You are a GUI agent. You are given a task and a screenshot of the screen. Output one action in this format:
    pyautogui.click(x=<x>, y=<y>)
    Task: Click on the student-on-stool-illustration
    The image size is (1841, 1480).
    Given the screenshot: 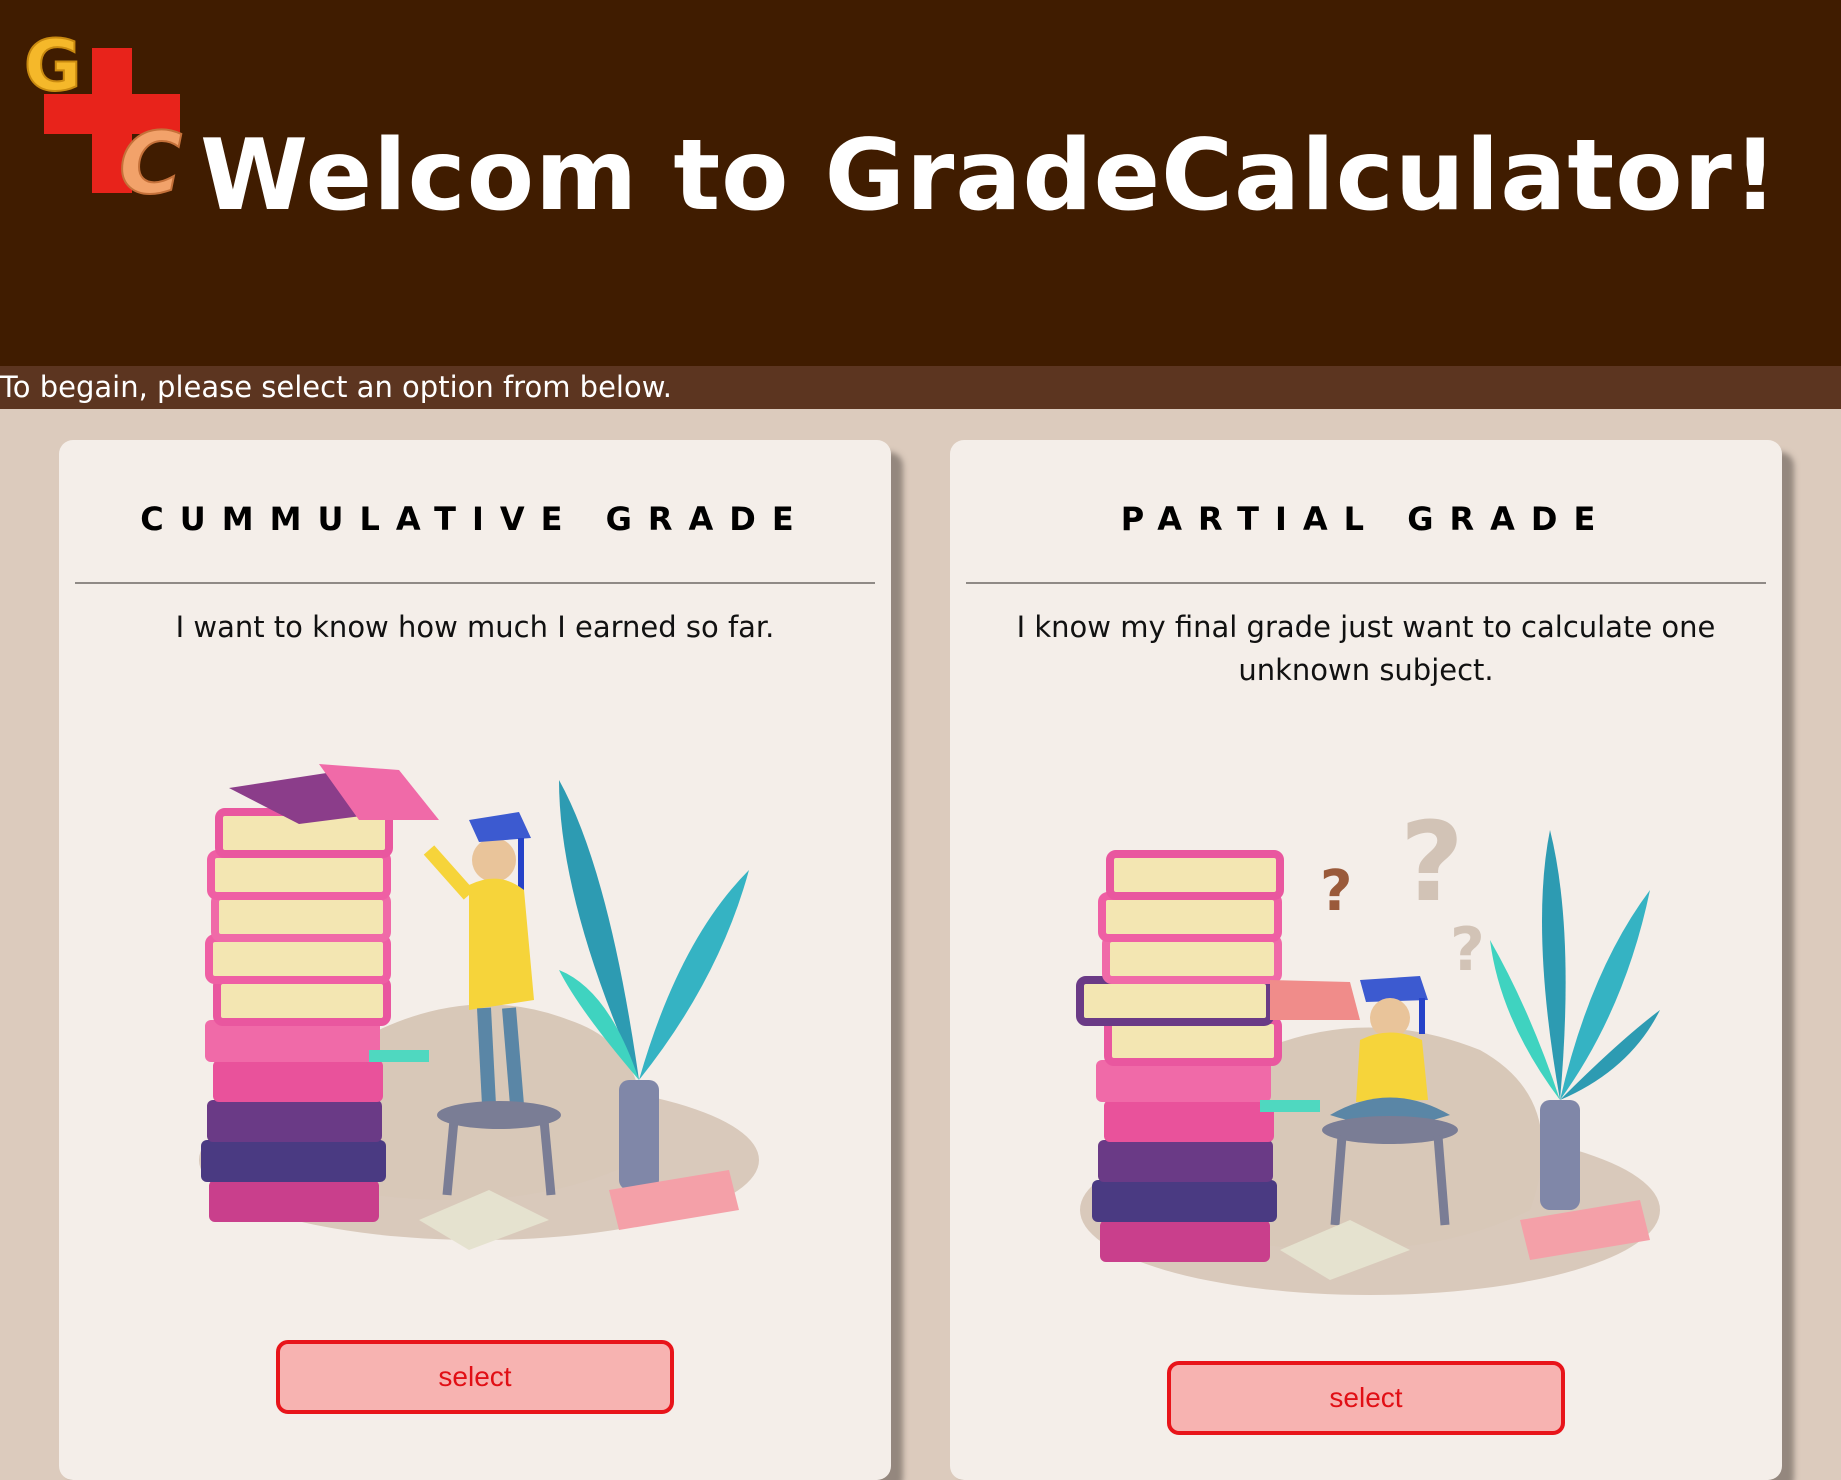 What is the action you would take?
    pyautogui.click(x=479, y=1007)
    